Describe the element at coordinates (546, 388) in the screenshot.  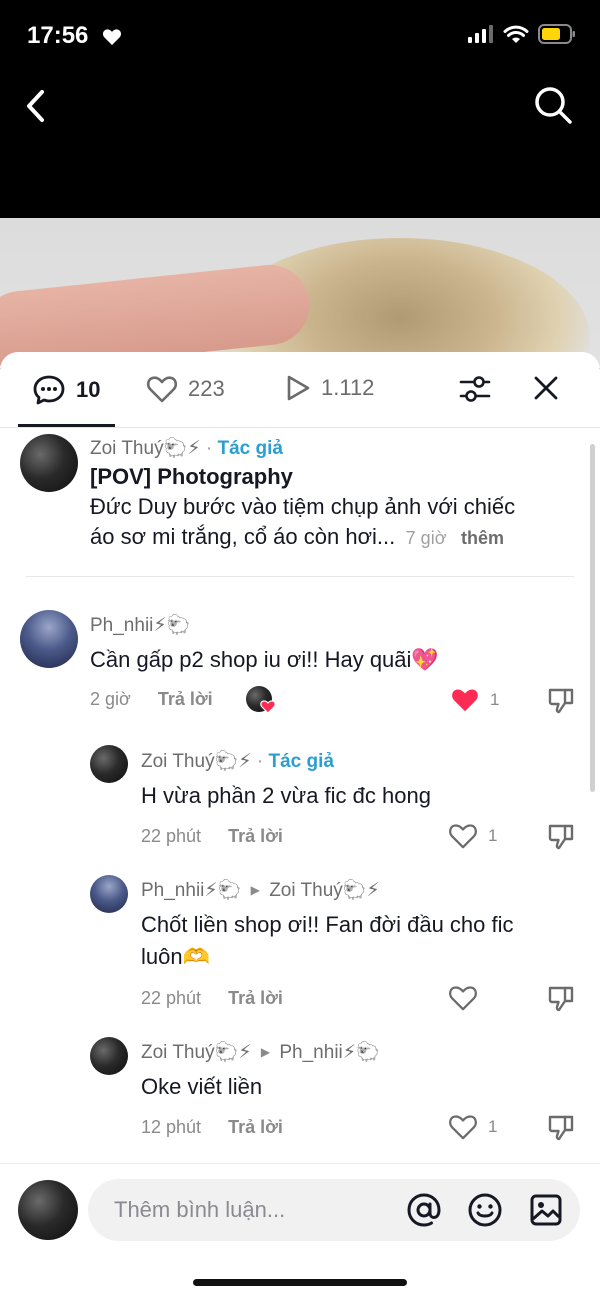
I see `close-icon` at that location.